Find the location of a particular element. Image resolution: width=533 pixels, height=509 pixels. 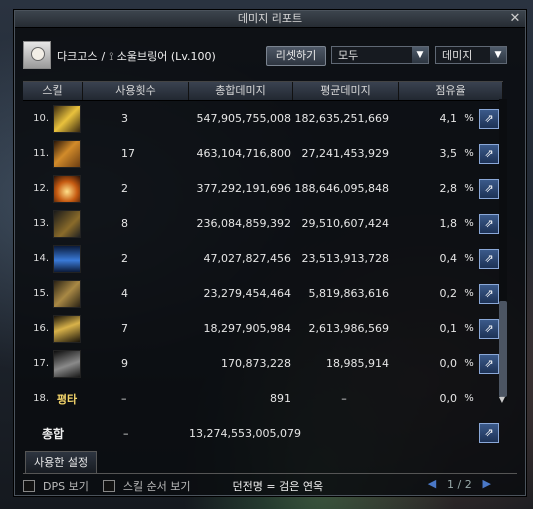

total-damage: 170,873,228 is located at coordinates (256, 363).